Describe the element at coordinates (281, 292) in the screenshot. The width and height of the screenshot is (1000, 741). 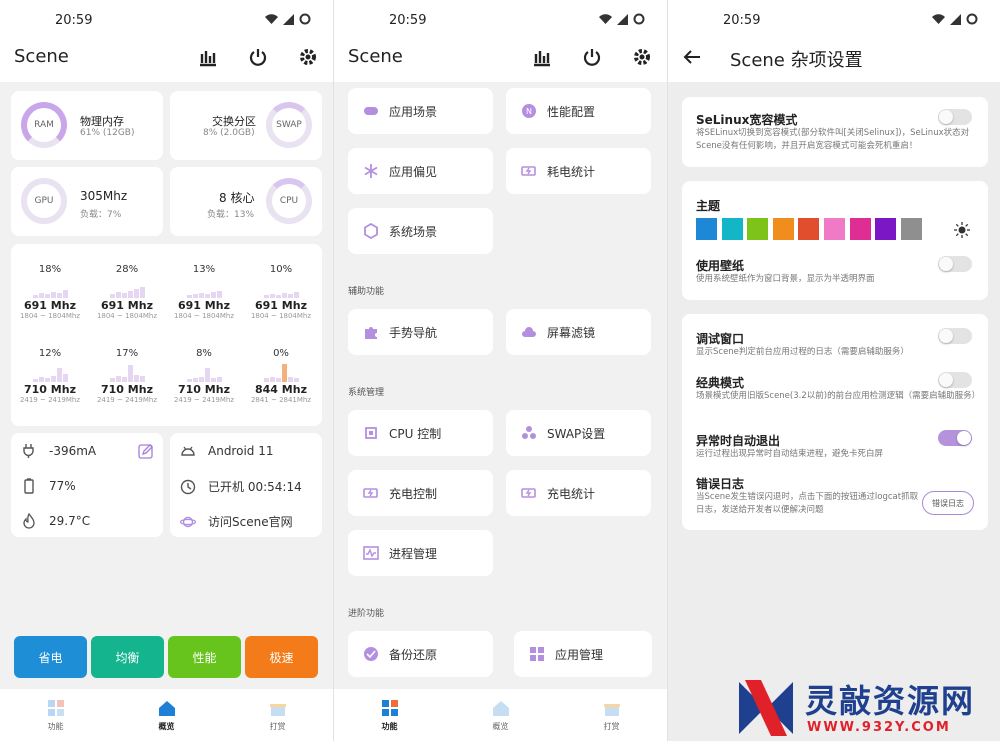
I see `cpu-core: 10% 691 Mhz 1804 ~ 1804Mhz` at that location.